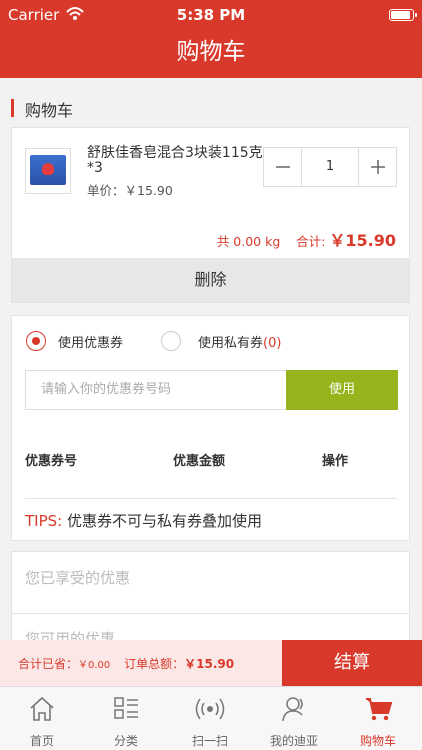  What do you see at coordinates (125, 741) in the screenshot?
I see `tab-label: 分类` at bounding box center [125, 741].